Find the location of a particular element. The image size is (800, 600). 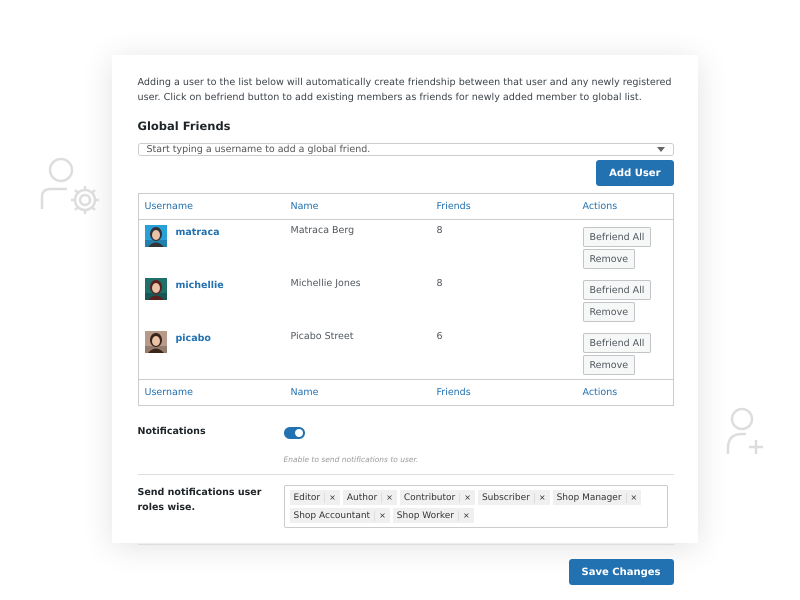

column-header: Actions is located at coordinates (624, 207).